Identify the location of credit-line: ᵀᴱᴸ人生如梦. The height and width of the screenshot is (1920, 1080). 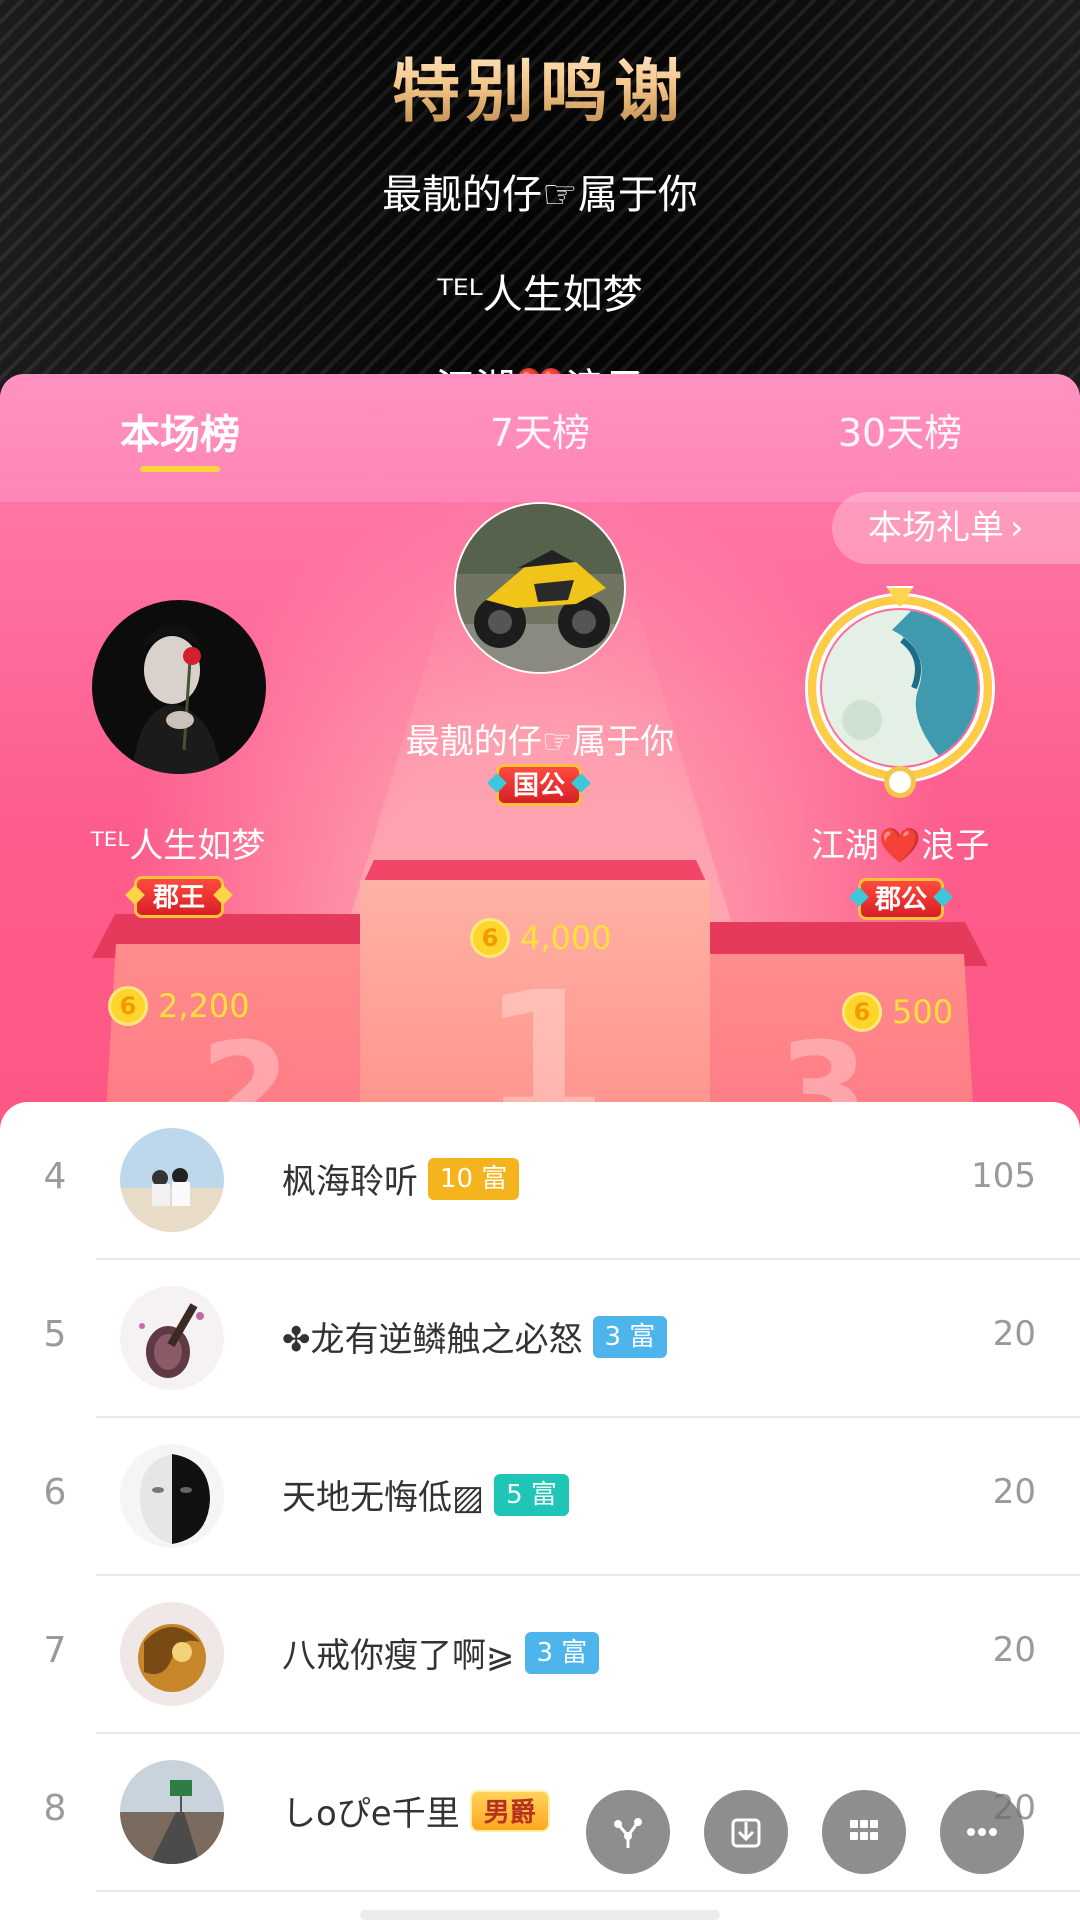
(540, 295).